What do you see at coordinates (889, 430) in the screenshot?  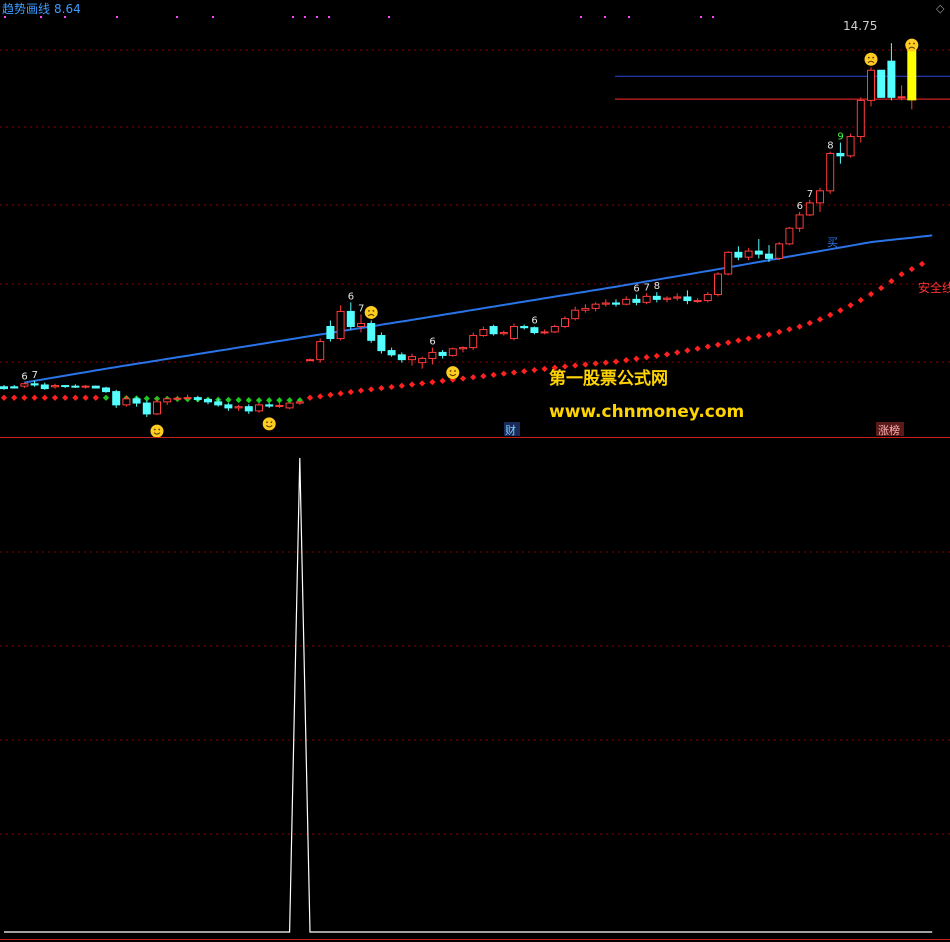 I see `zhangting-badge: 涨榜` at bounding box center [889, 430].